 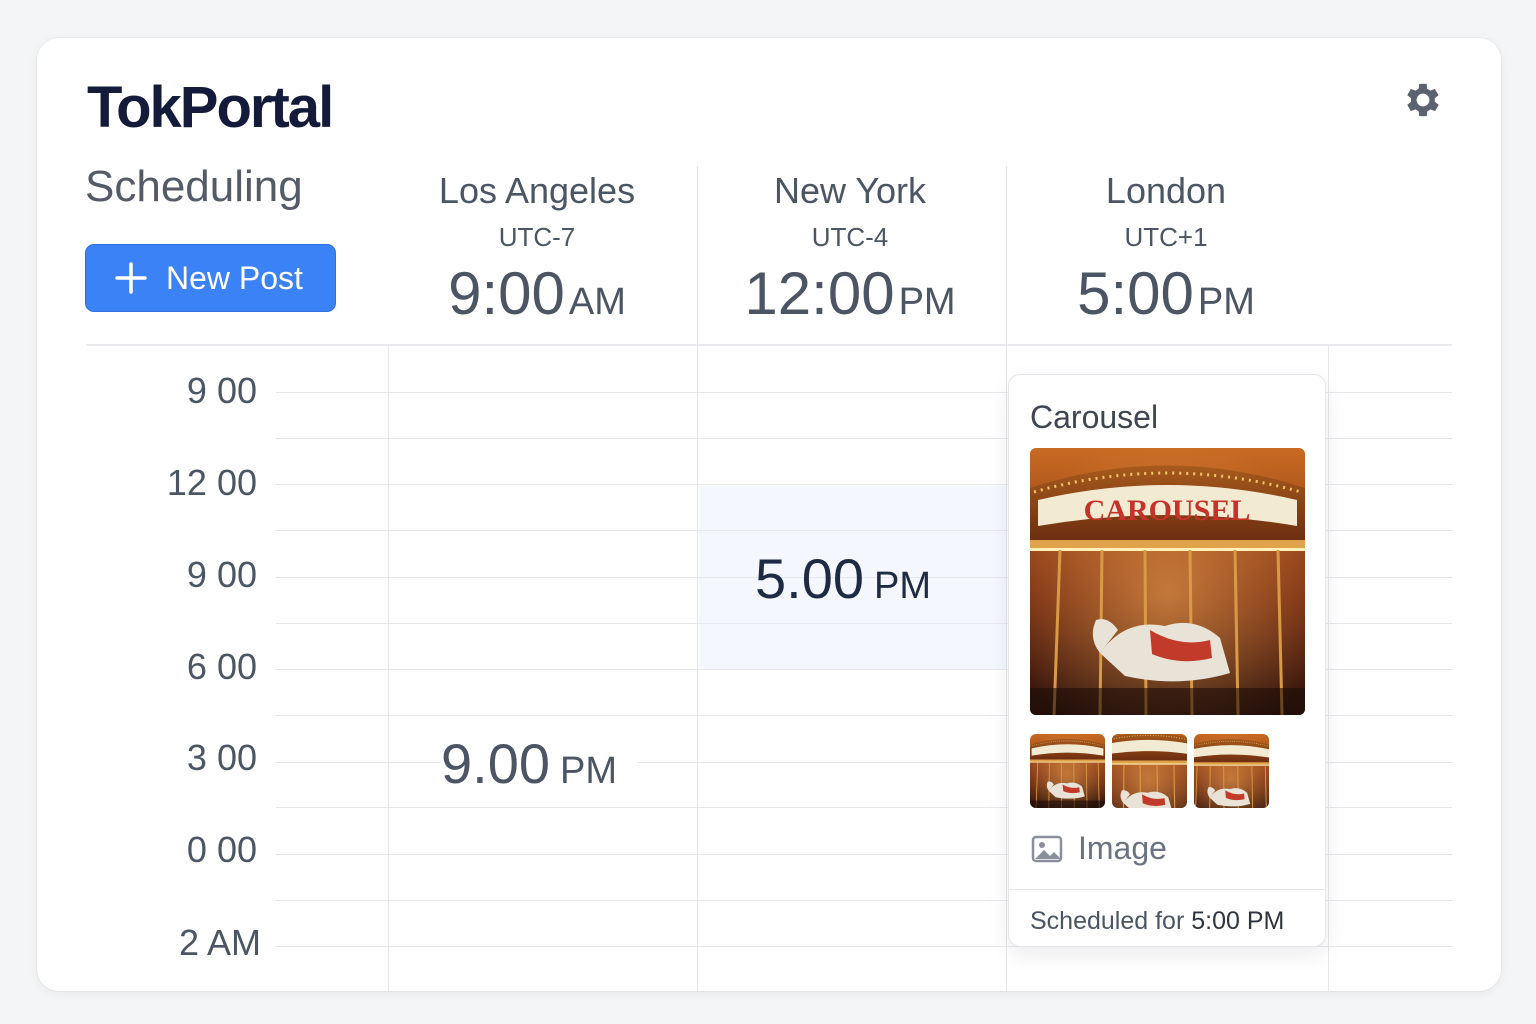 I want to click on time-meridiem: AM, so click(x=597, y=302).